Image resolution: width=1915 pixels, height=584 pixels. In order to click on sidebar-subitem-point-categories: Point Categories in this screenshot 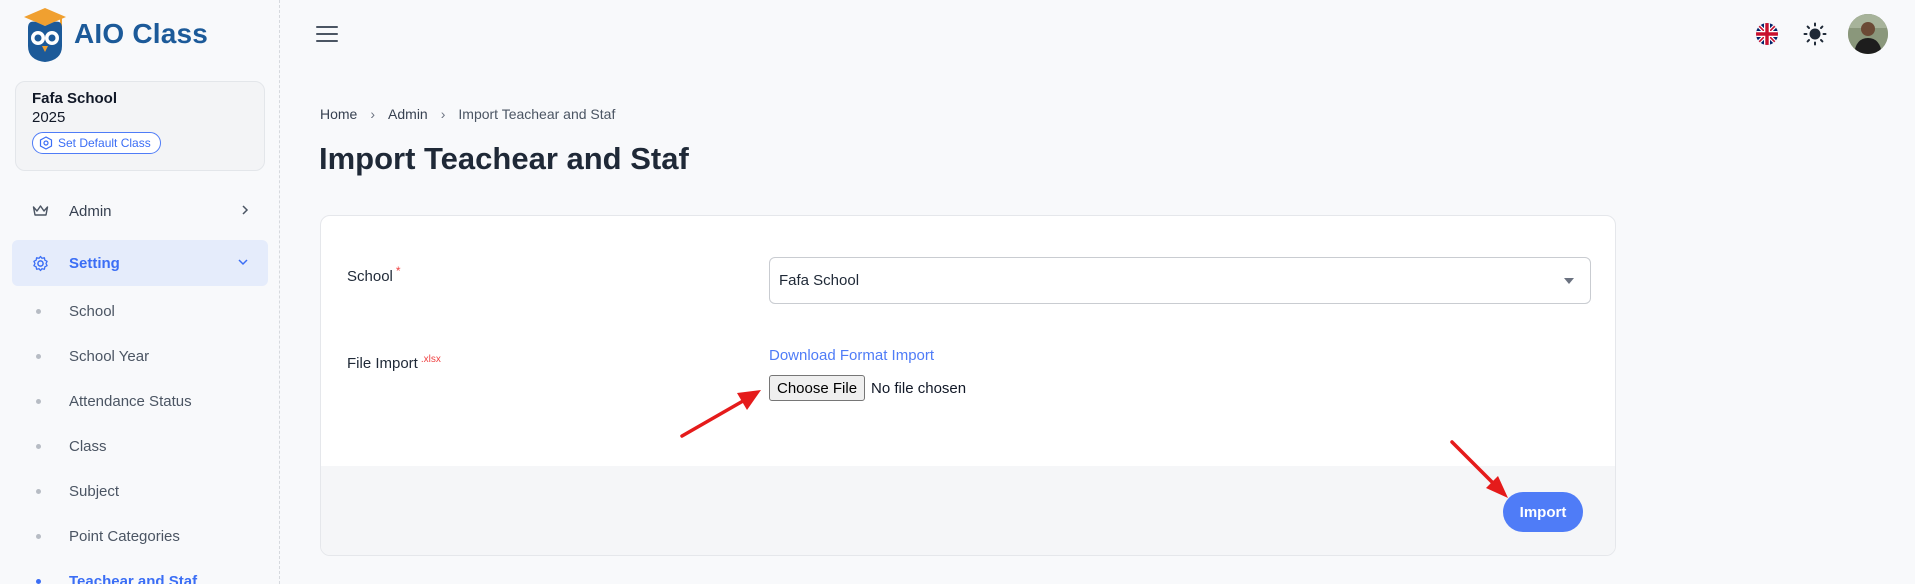, I will do `click(108, 536)`.